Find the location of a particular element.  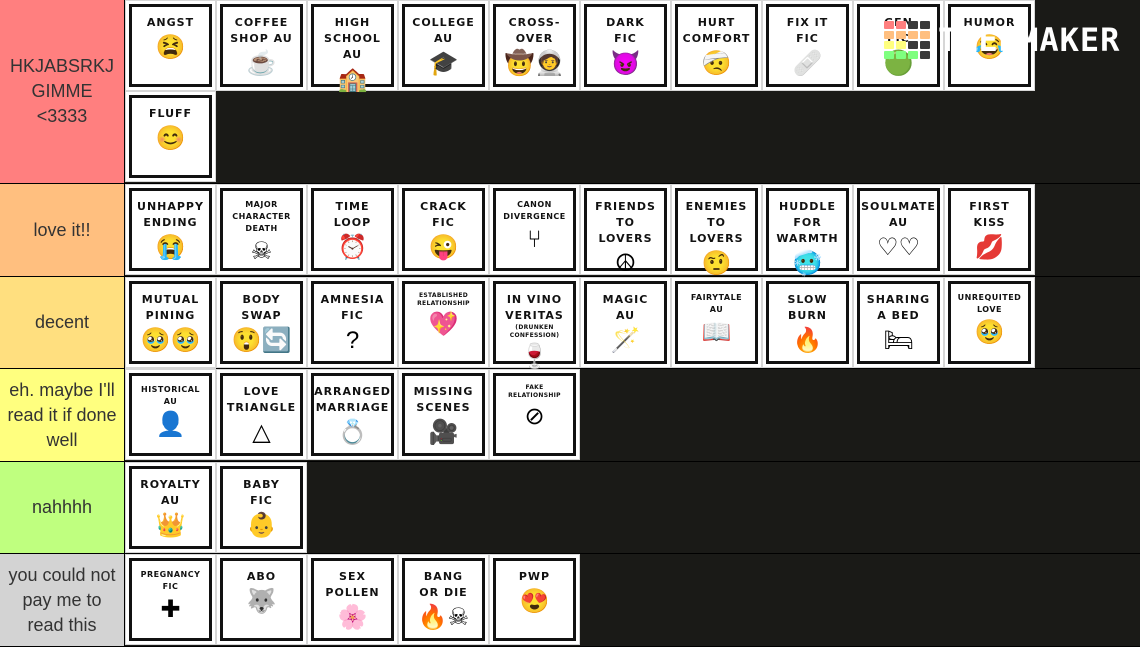

tier-item-tile: SOULMATE AU ♡♡ is located at coordinates (898, 229).